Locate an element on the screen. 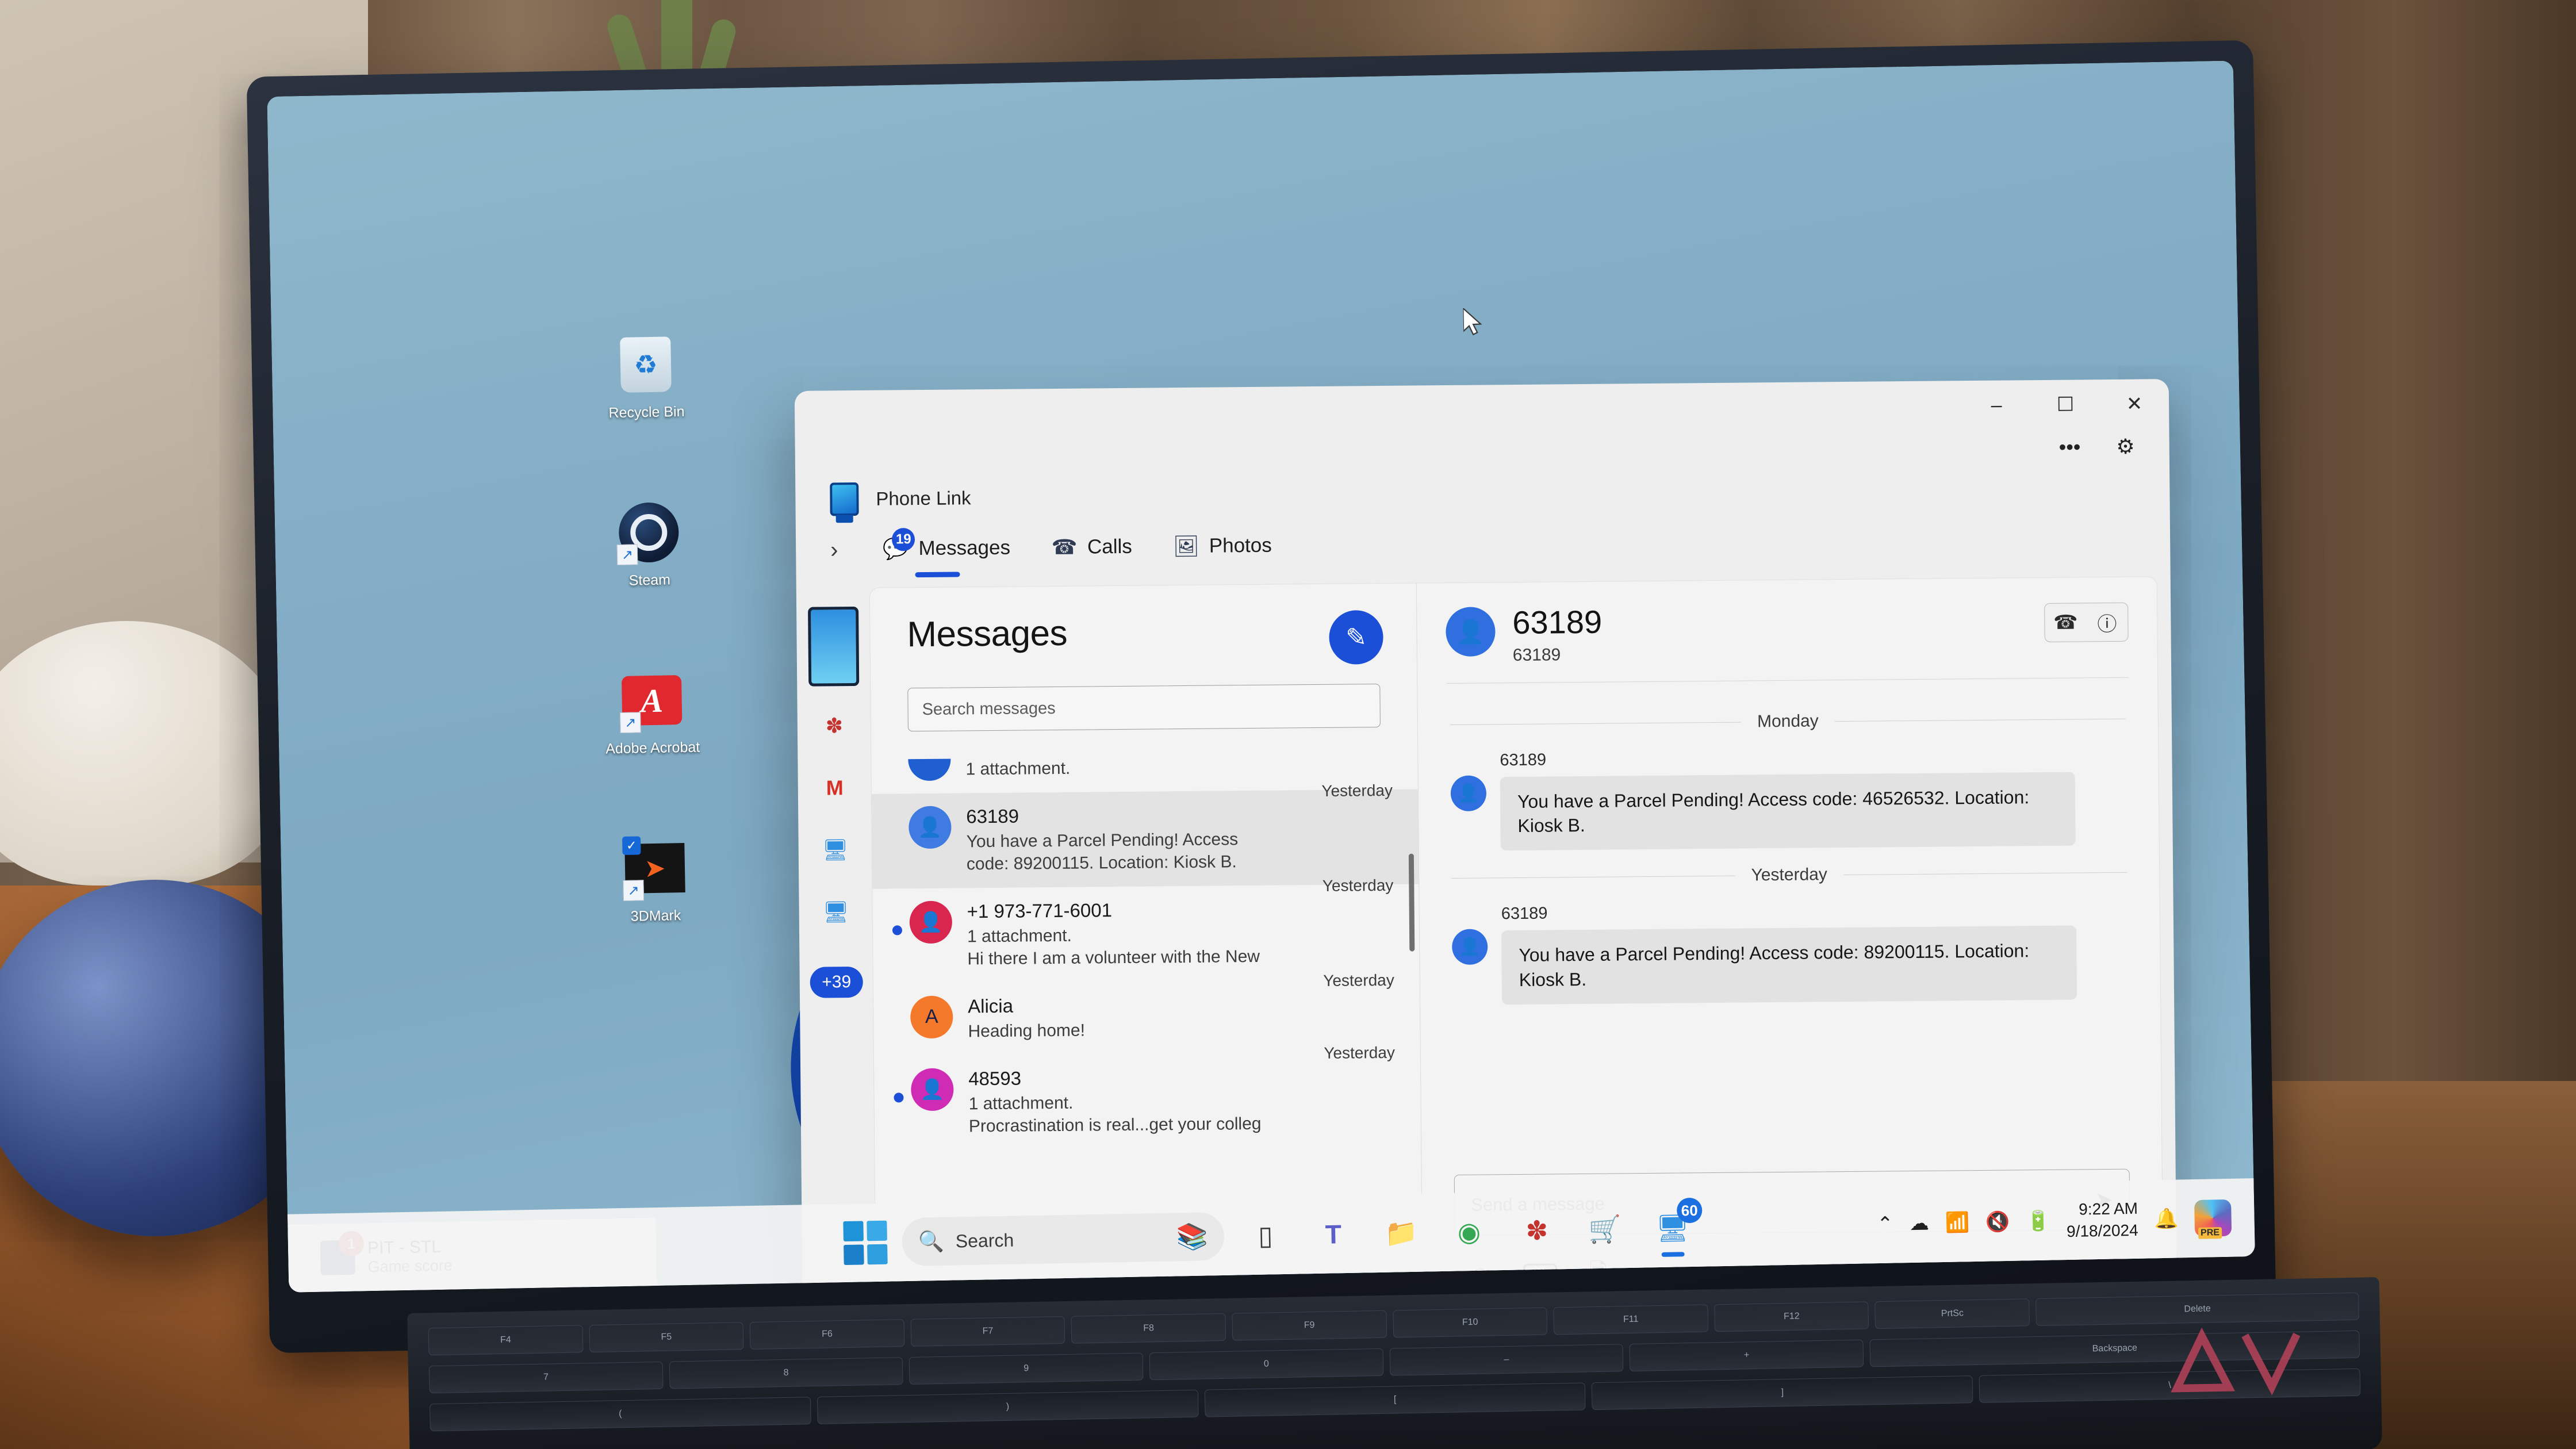 The width and height of the screenshot is (2576, 1449). window-caption-bar: – ☐ ✕ is located at coordinates (1482, 409).